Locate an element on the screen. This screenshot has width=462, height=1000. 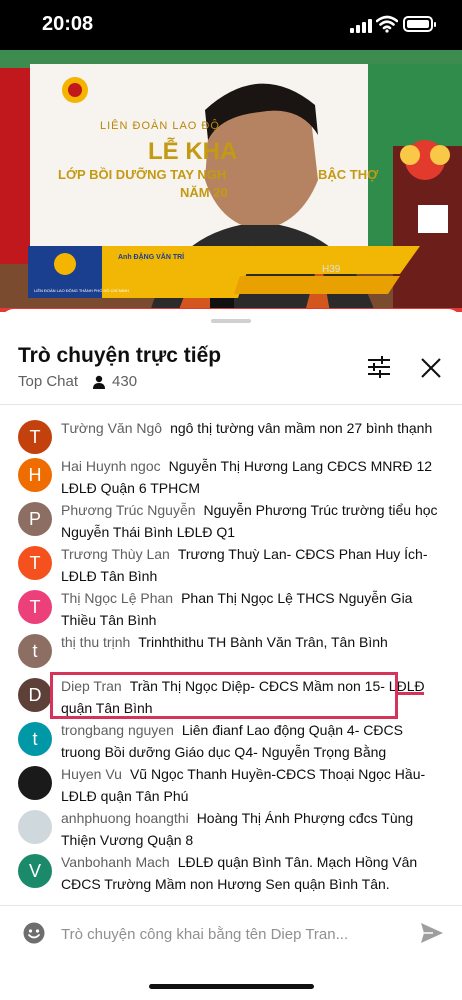
cellular-signal-icon is located at coordinates (361, 25).